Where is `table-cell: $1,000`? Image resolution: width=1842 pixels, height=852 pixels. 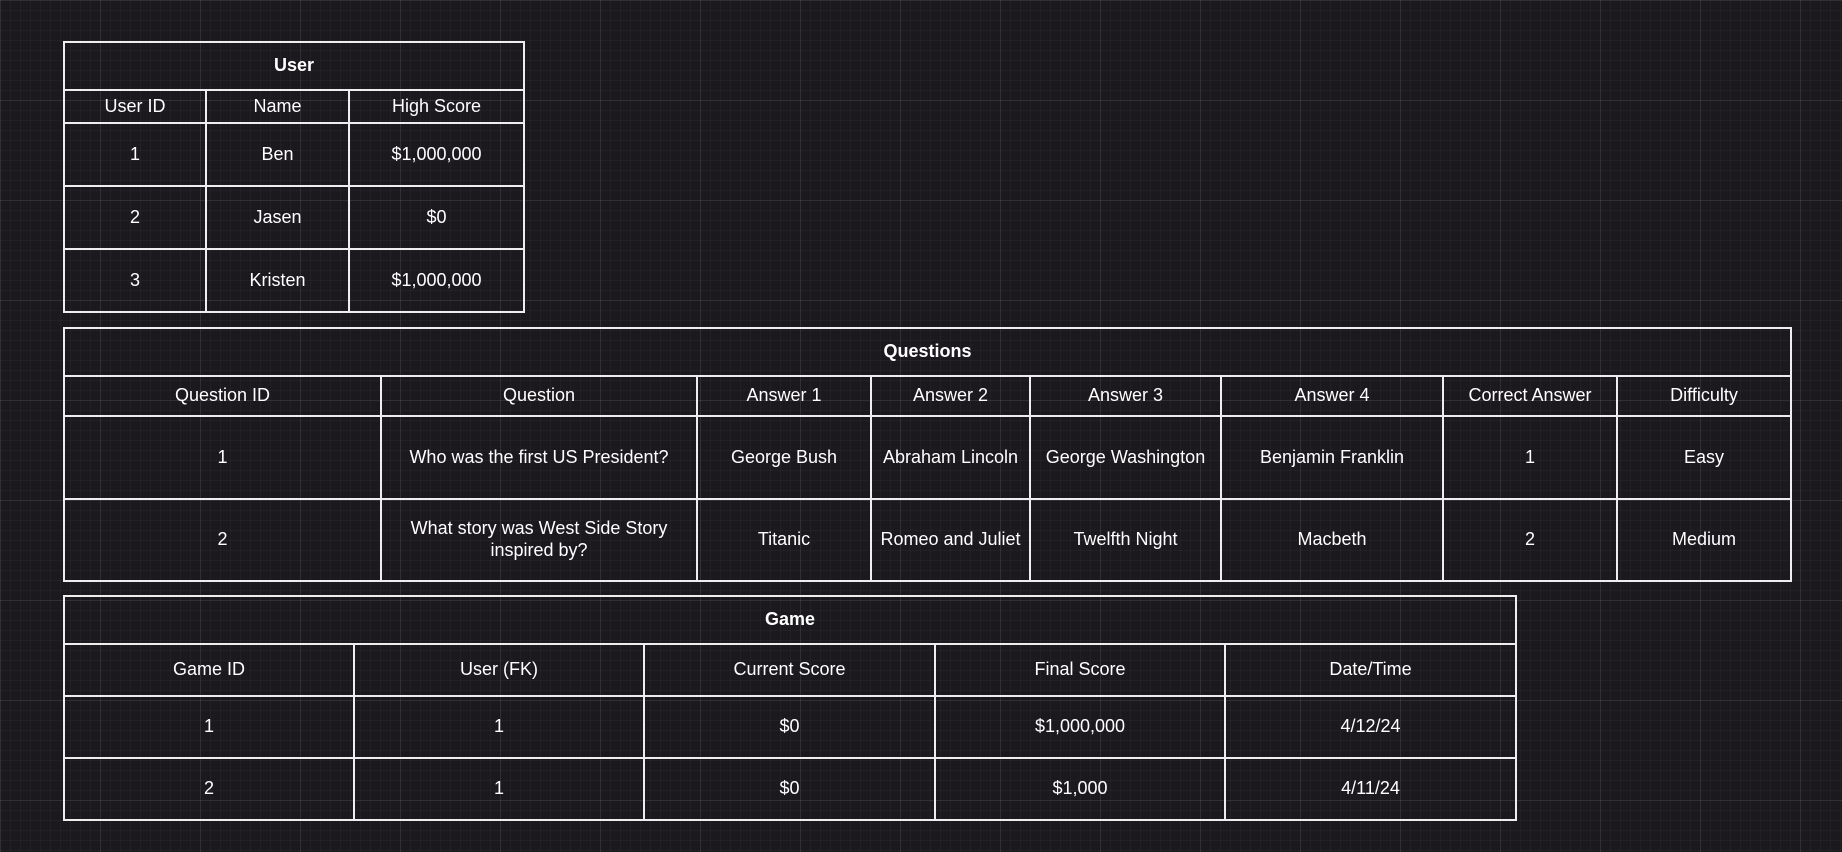
table-cell: $1,000 is located at coordinates (1080, 789).